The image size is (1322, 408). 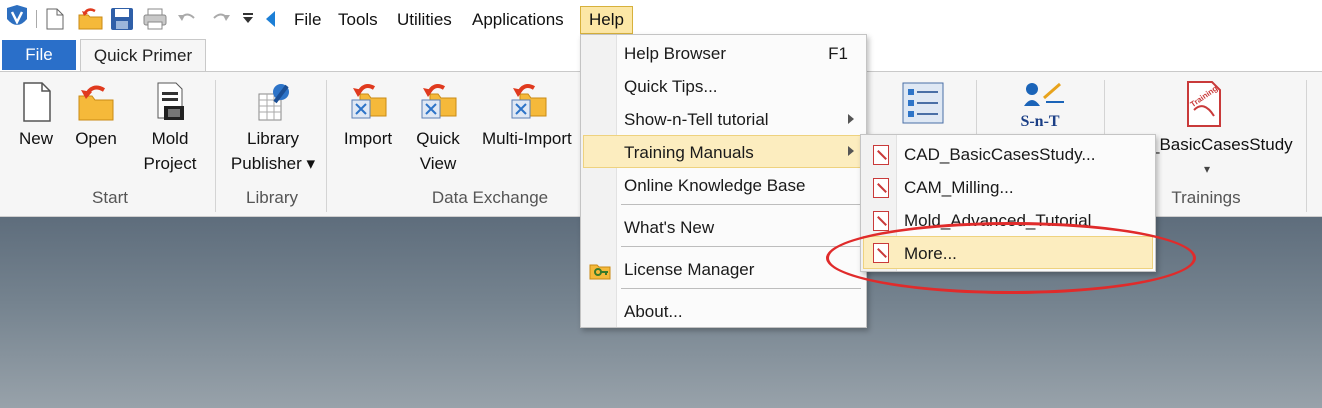 What do you see at coordinates (689, 152) in the screenshot?
I see `training-manuals-label: Training Manuals` at bounding box center [689, 152].